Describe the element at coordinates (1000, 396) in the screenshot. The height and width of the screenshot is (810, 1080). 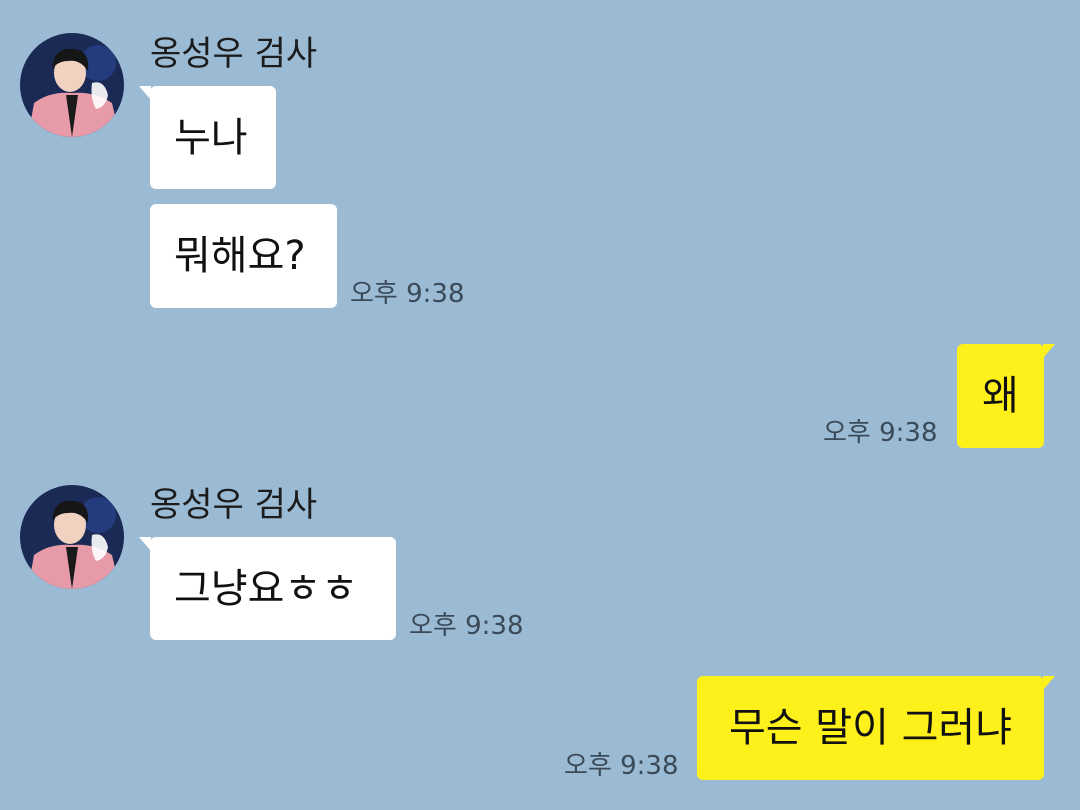
I see `message-text: 왜` at that location.